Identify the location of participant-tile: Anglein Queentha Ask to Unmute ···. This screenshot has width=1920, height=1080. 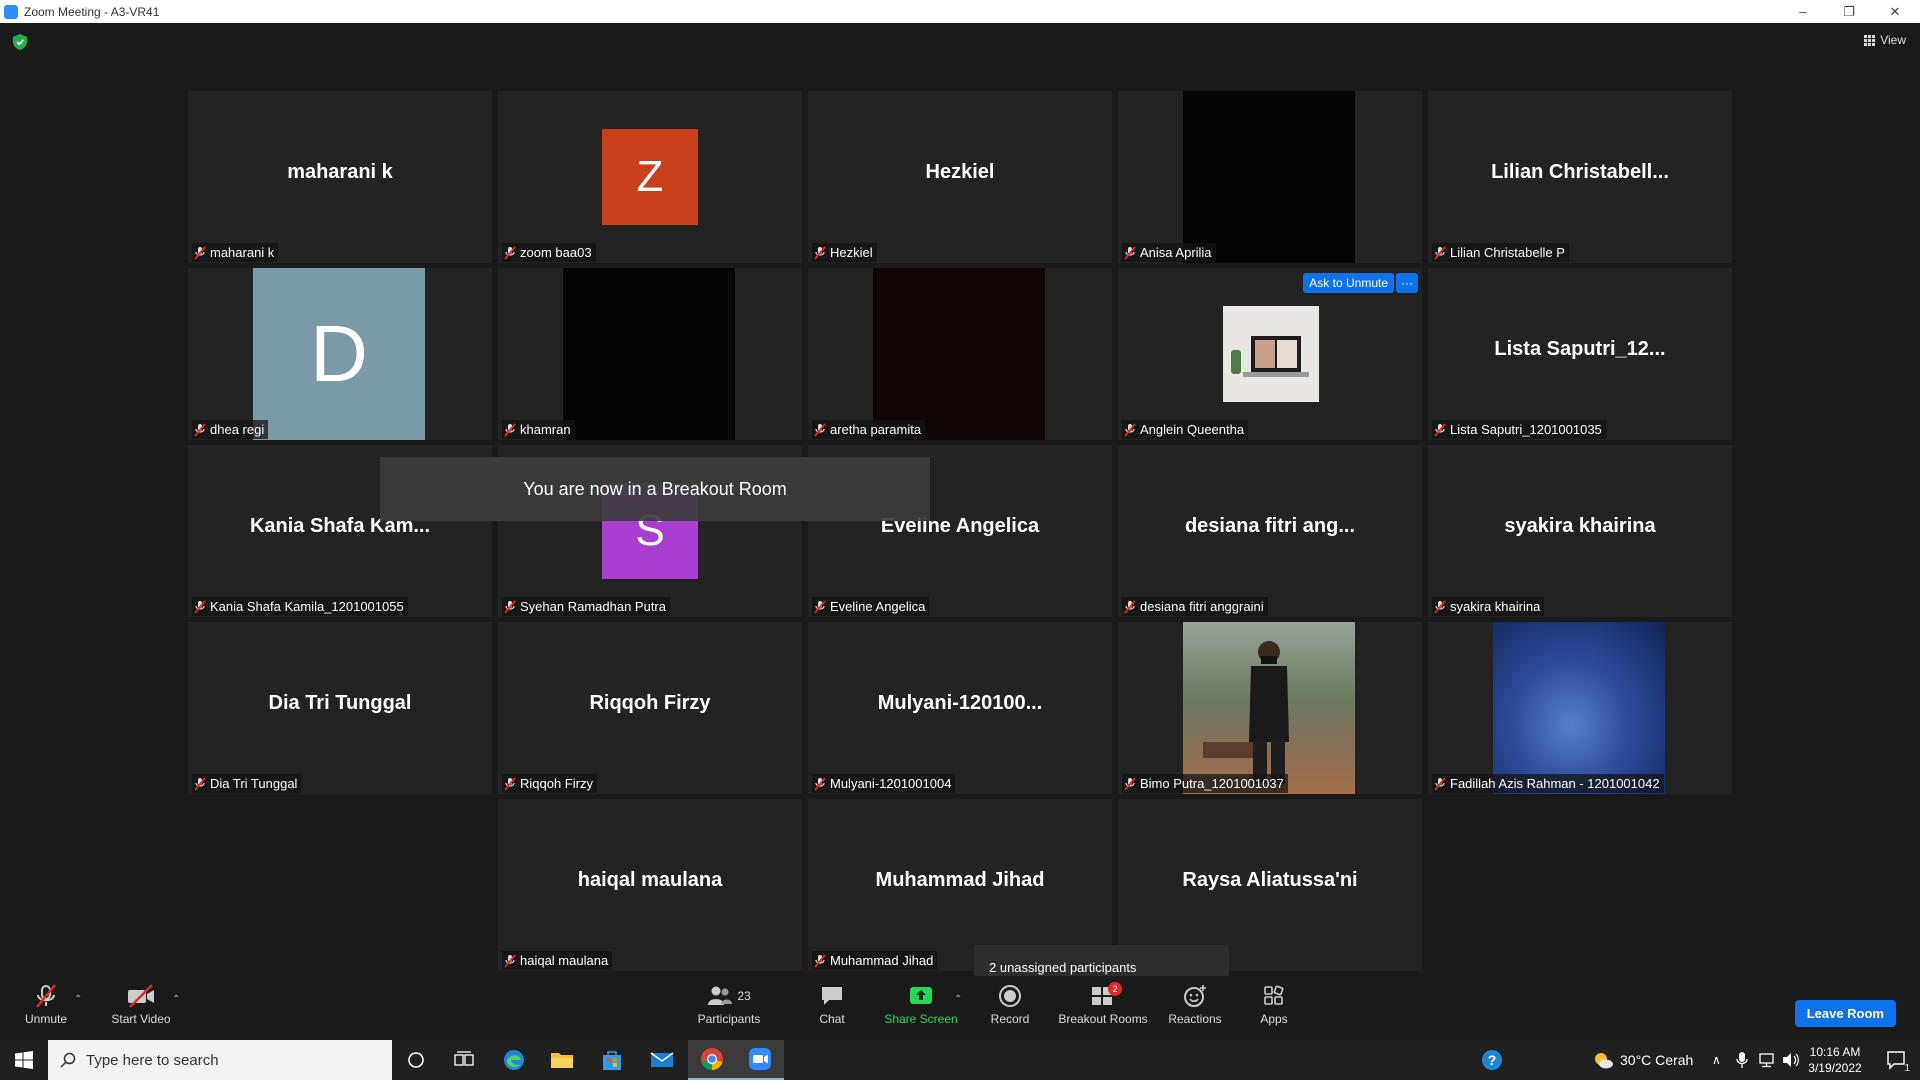
(1270, 354).